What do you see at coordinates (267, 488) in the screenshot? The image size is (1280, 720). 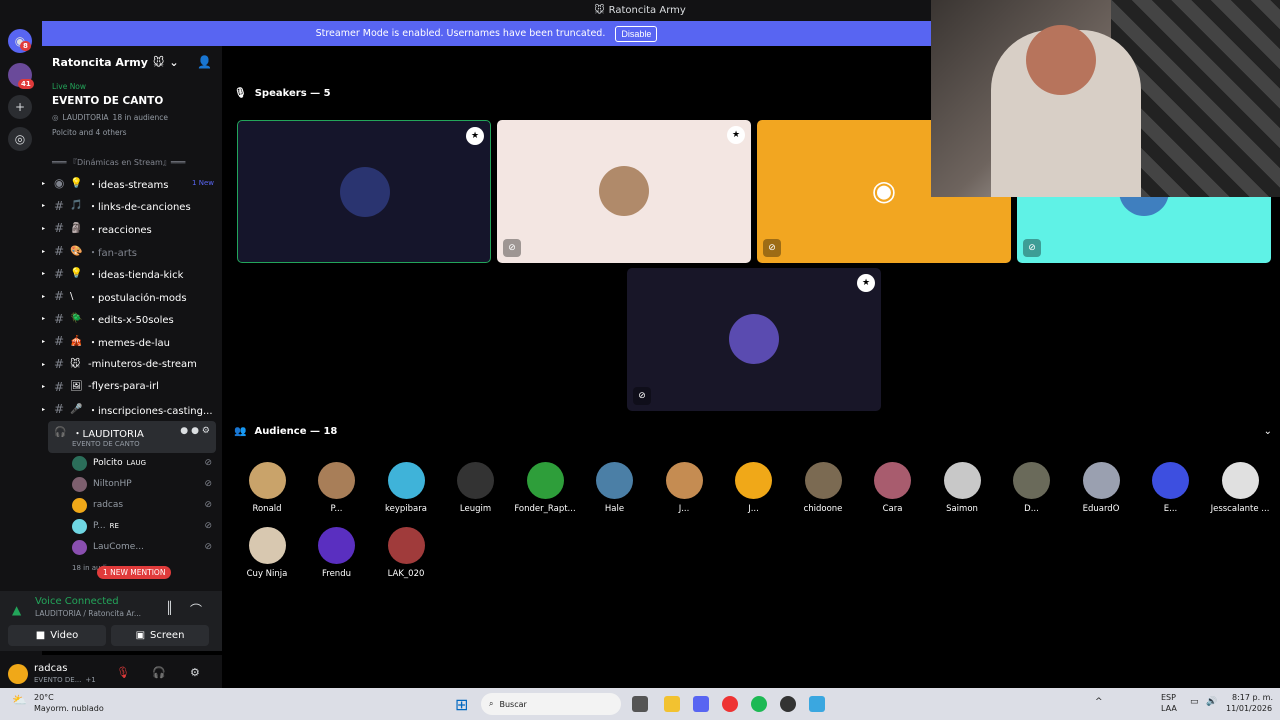 I see `audience-member: Ronald` at bounding box center [267, 488].